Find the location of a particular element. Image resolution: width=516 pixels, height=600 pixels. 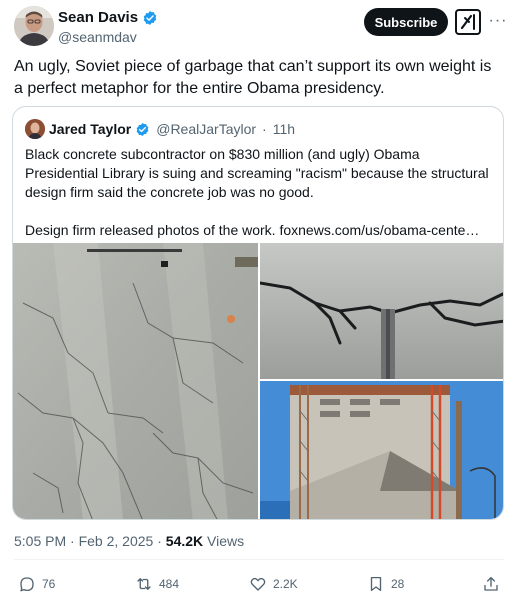

author-name-text: Sean Davis is located at coordinates (98, 17).